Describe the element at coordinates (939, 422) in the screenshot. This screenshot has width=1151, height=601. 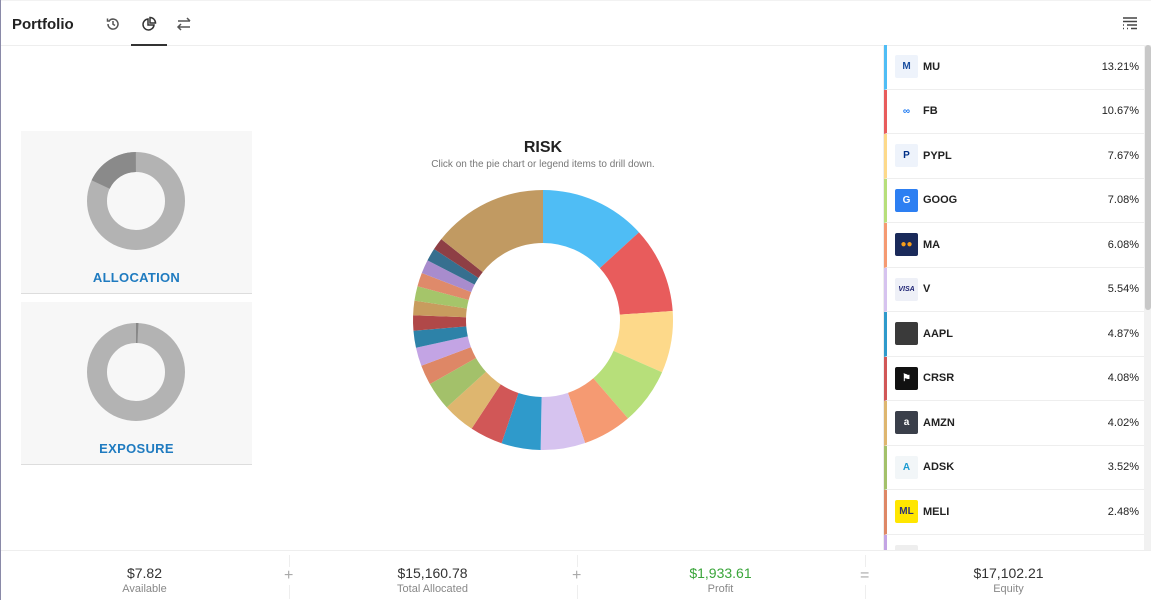
I see `legend-symbol: AMZN` at that location.